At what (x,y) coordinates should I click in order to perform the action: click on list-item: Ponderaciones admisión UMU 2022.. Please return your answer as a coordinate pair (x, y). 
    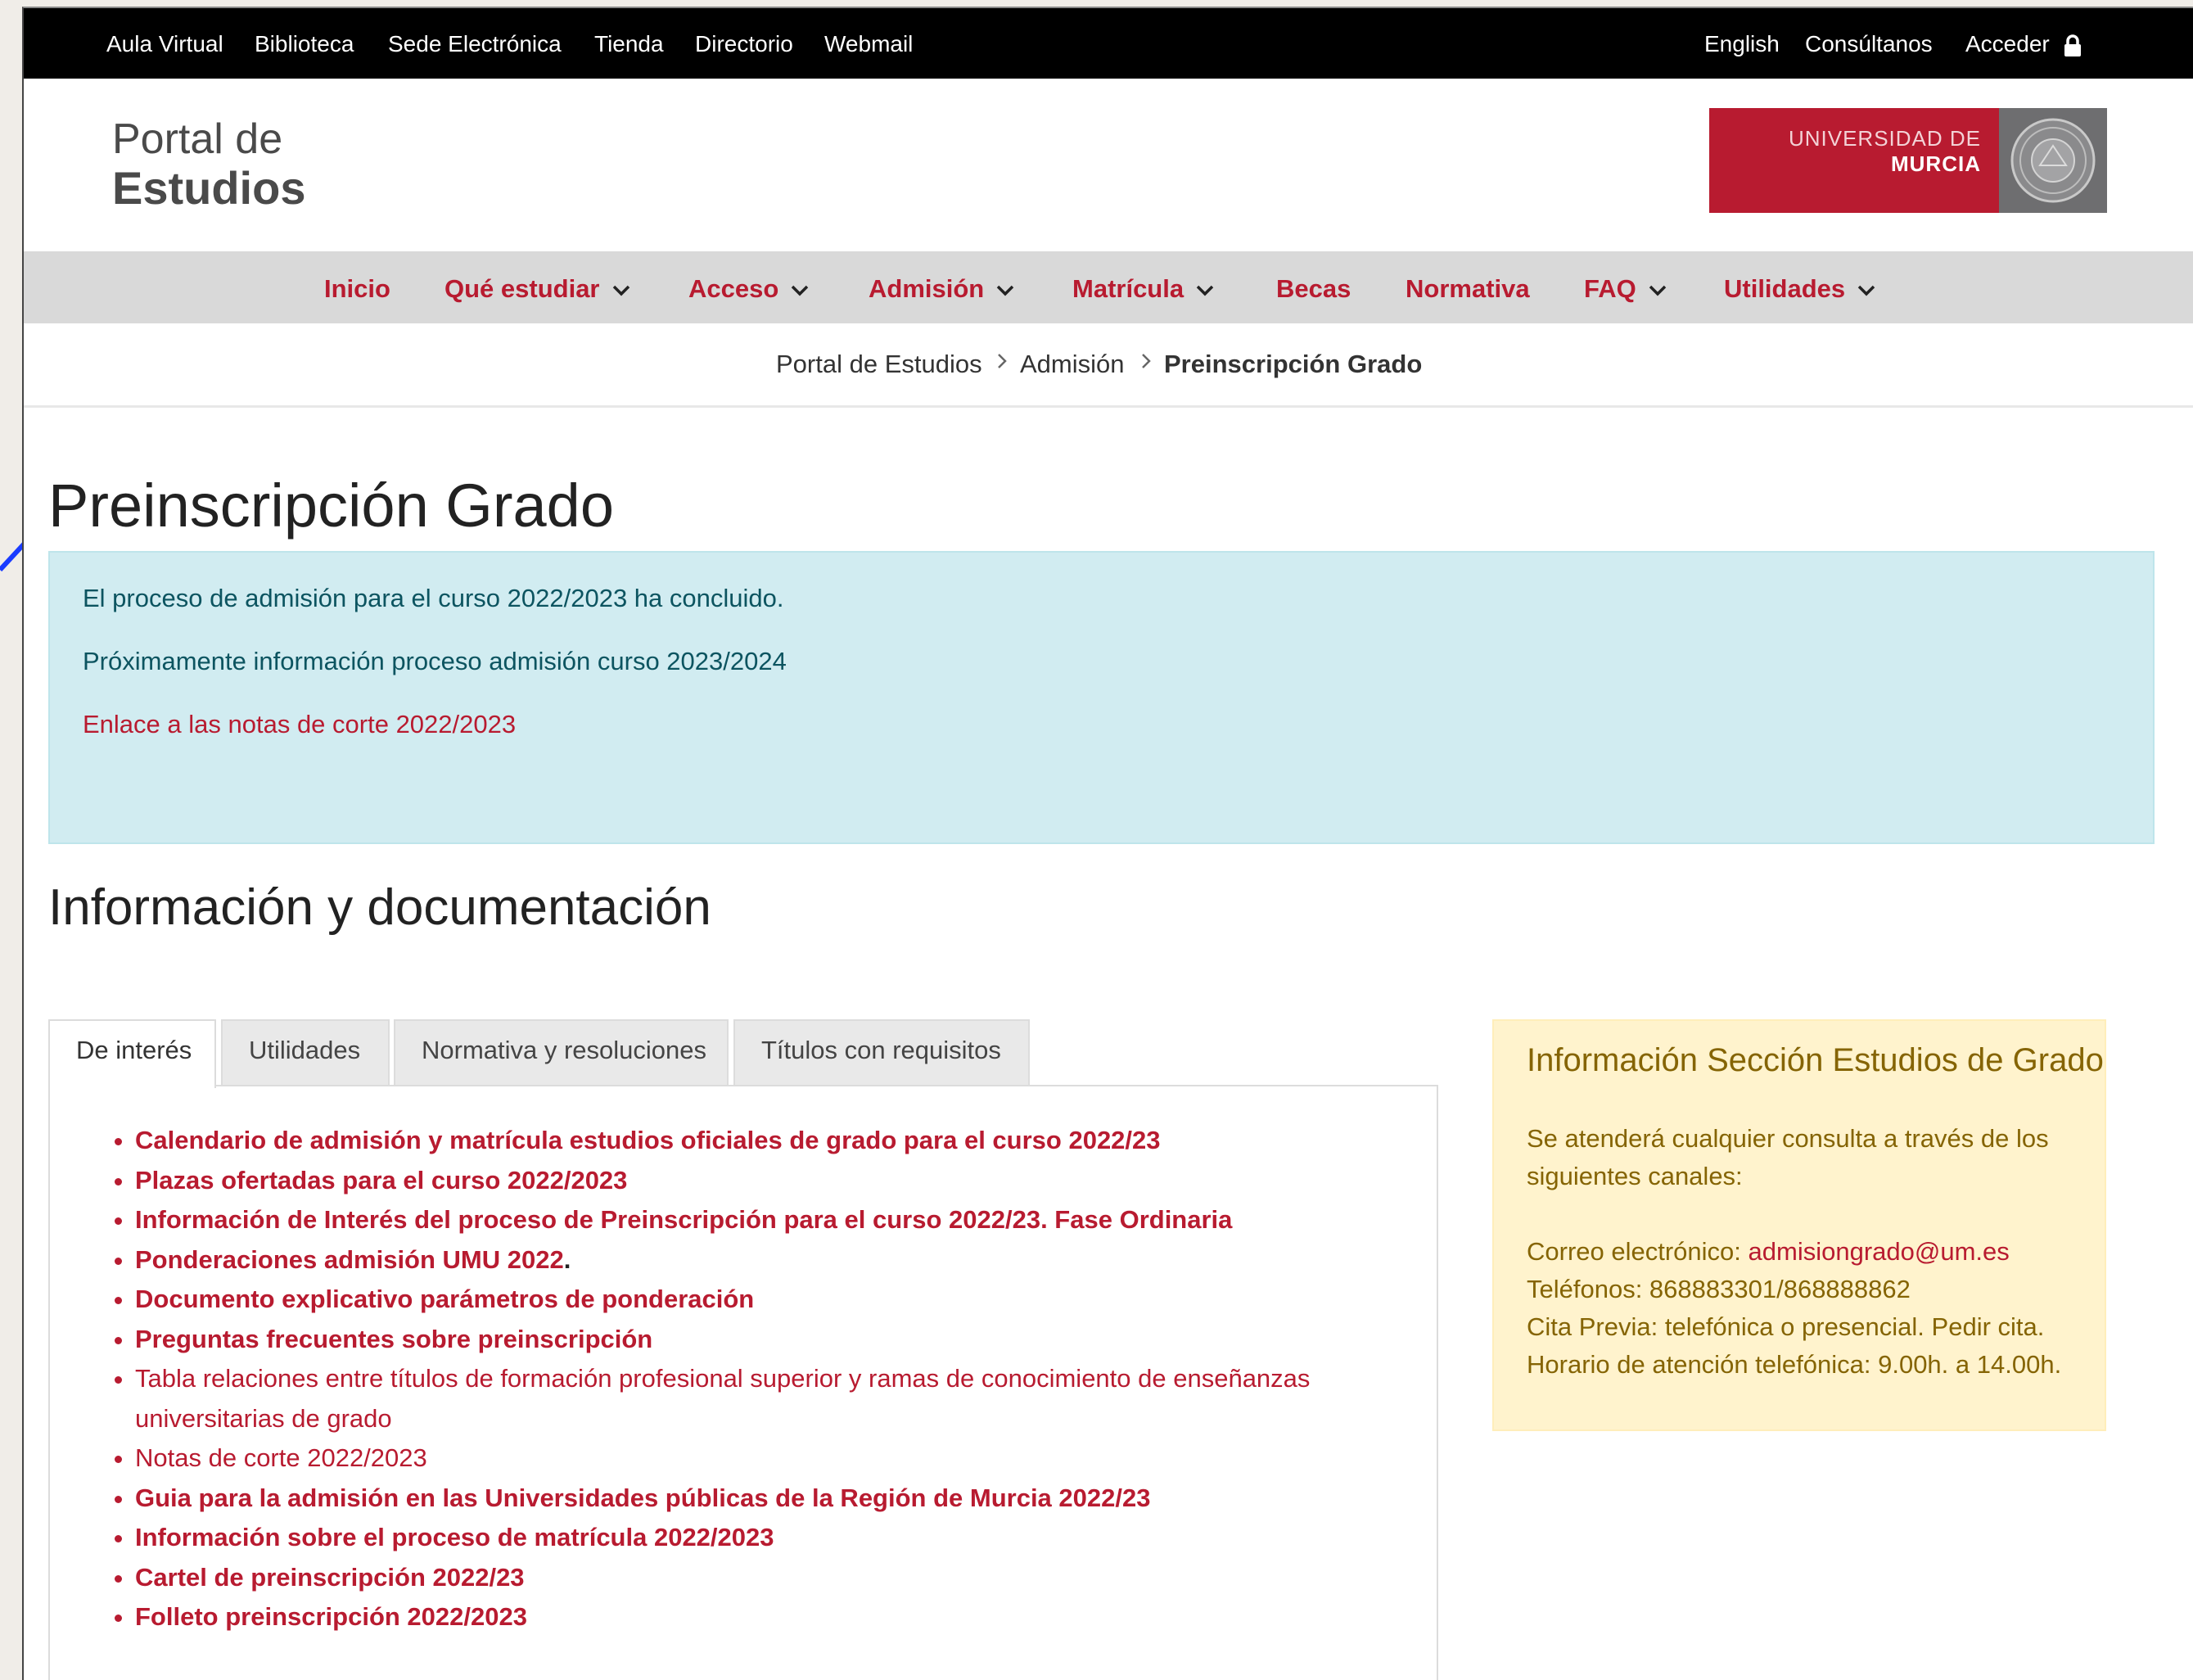
    Looking at the image, I should click on (741, 1260).